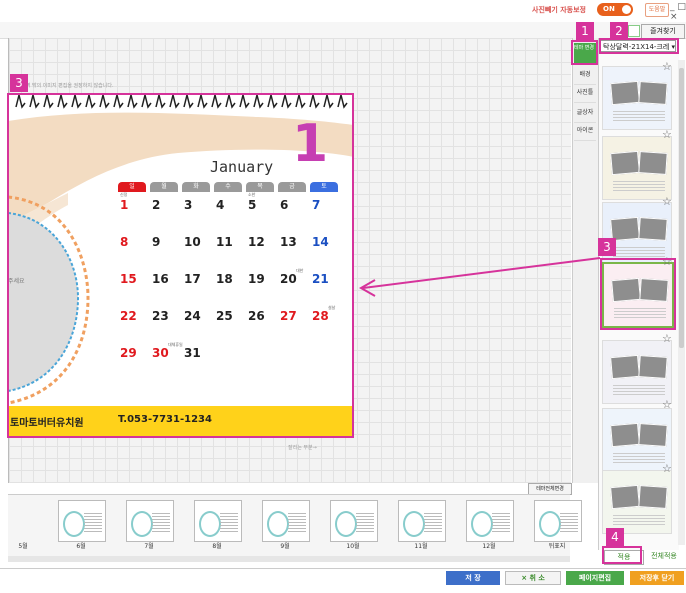  Describe the element at coordinates (657, 10) in the screenshot. I see `help-button: 도움말` at that location.